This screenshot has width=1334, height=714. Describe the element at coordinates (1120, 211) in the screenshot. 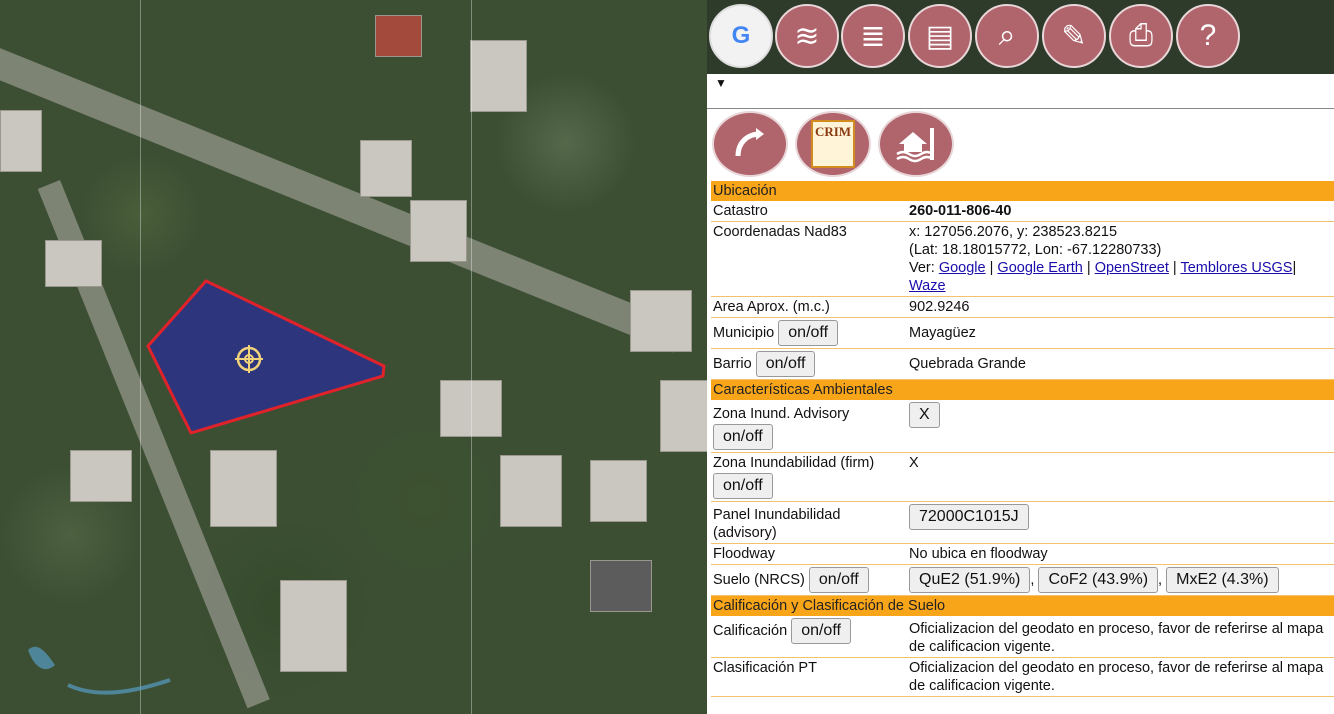

I see `catastro-value: 260-011-806-40` at that location.